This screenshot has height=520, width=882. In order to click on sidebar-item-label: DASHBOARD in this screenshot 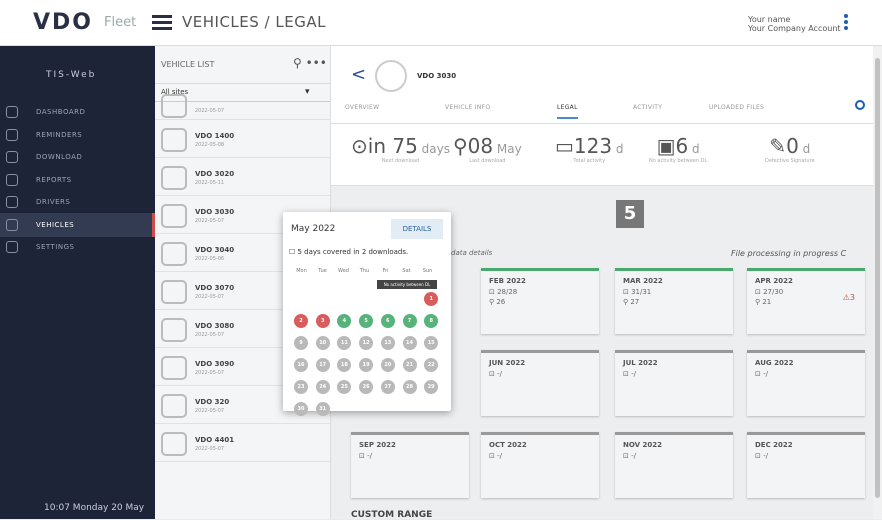, I will do `click(61, 112)`.